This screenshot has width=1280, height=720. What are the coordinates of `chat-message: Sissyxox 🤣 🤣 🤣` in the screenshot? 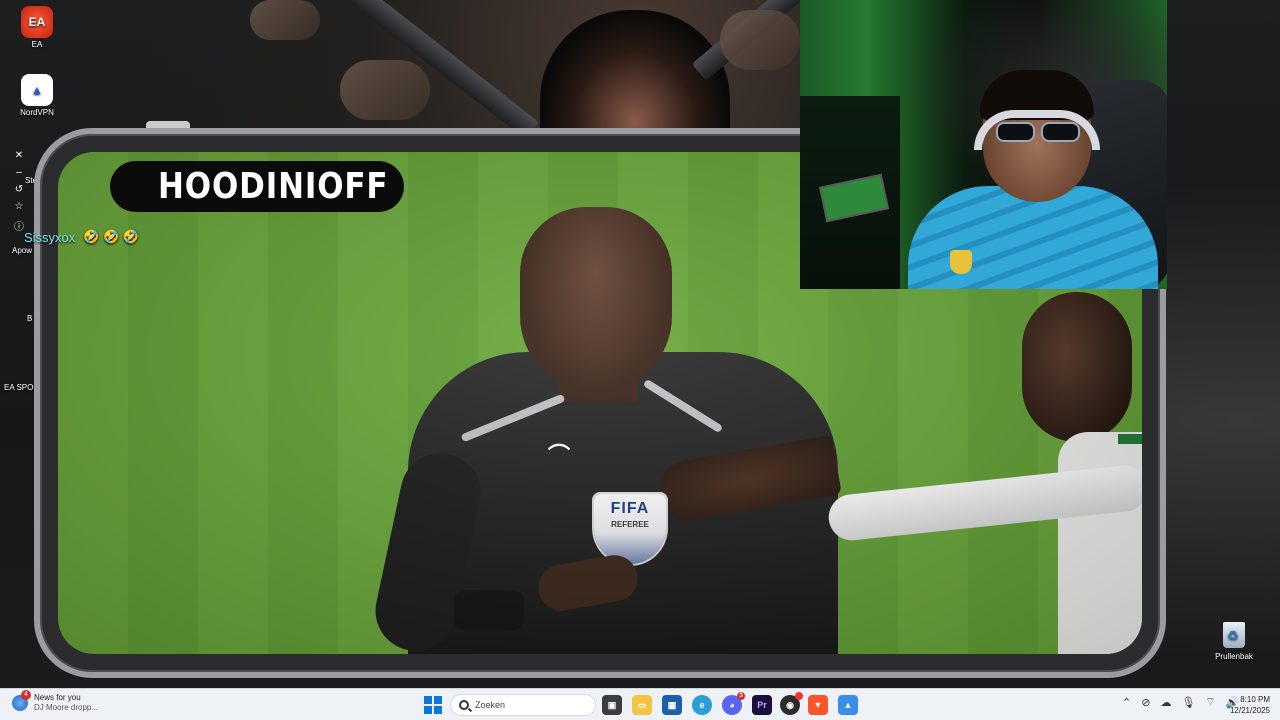 It's located at (81, 237).